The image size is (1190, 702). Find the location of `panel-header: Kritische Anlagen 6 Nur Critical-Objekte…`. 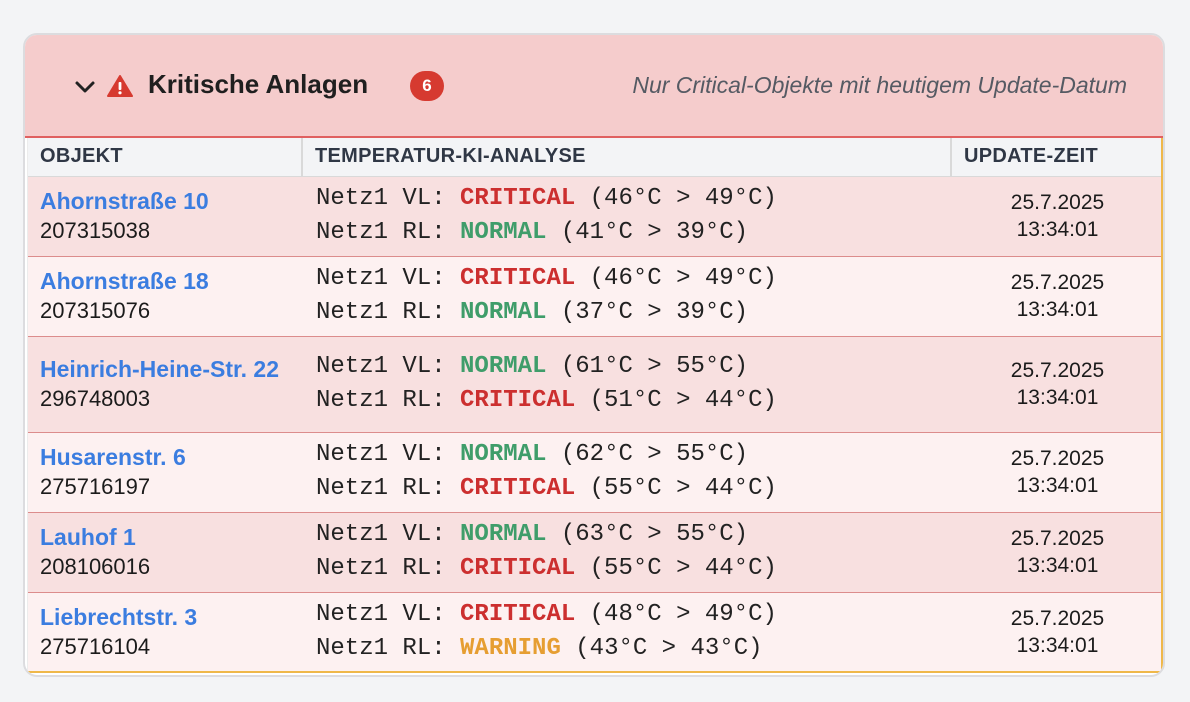

panel-header: Kritische Anlagen 6 Nur Critical-Objekte… is located at coordinates (594, 86).